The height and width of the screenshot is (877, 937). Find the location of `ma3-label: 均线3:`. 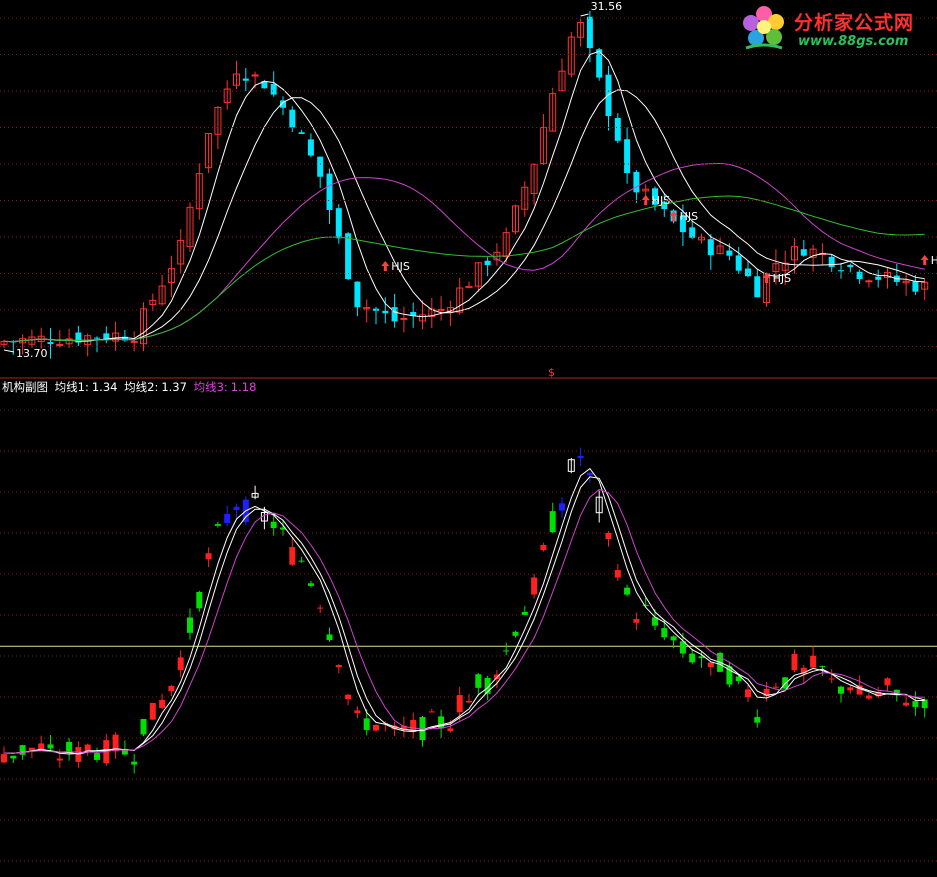

ma3-label: 均线3: is located at coordinates (210, 387).